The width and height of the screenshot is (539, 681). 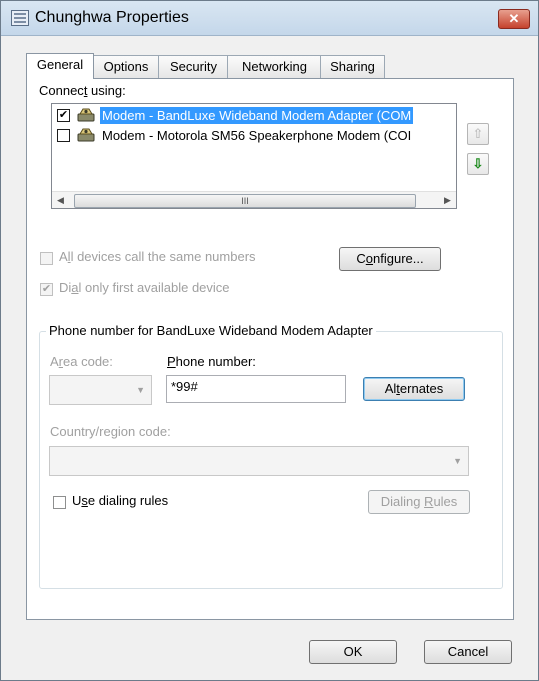 What do you see at coordinates (352, 66) in the screenshot?
I see `tab-sharing: Sharing` at bounding box center [352, 66].